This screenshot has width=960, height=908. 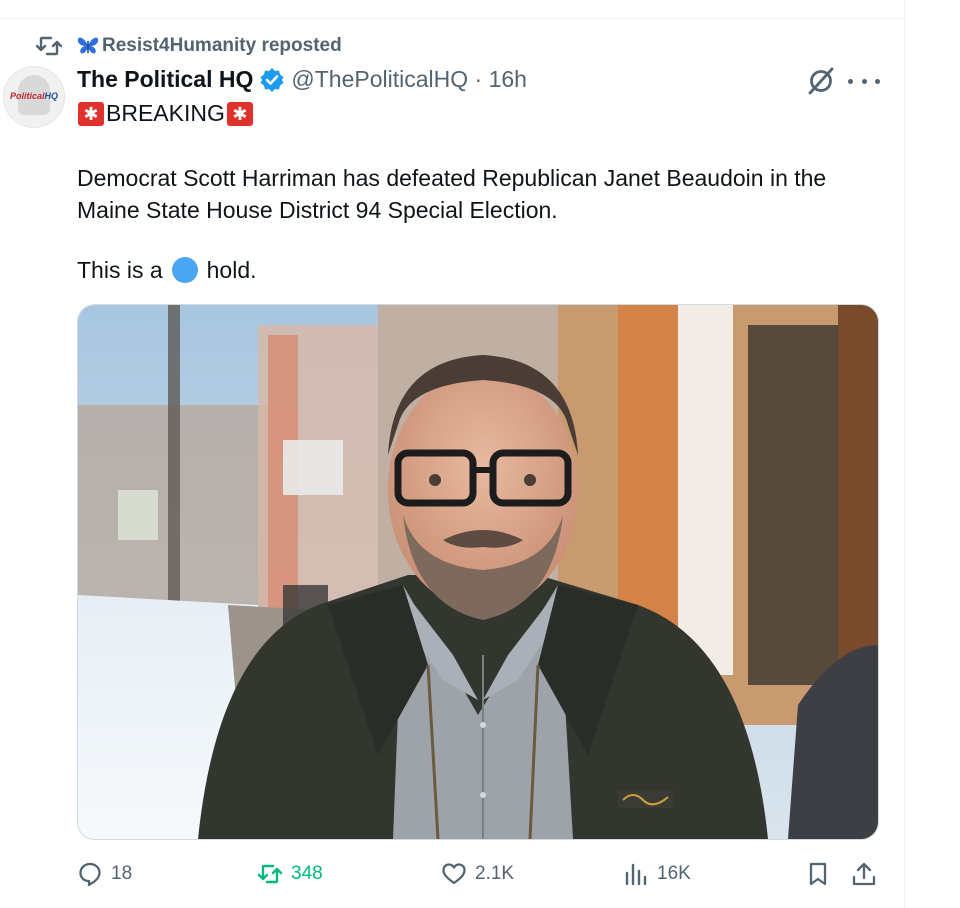 I want to click on reply-button: 18, so click(x=104, y=874).